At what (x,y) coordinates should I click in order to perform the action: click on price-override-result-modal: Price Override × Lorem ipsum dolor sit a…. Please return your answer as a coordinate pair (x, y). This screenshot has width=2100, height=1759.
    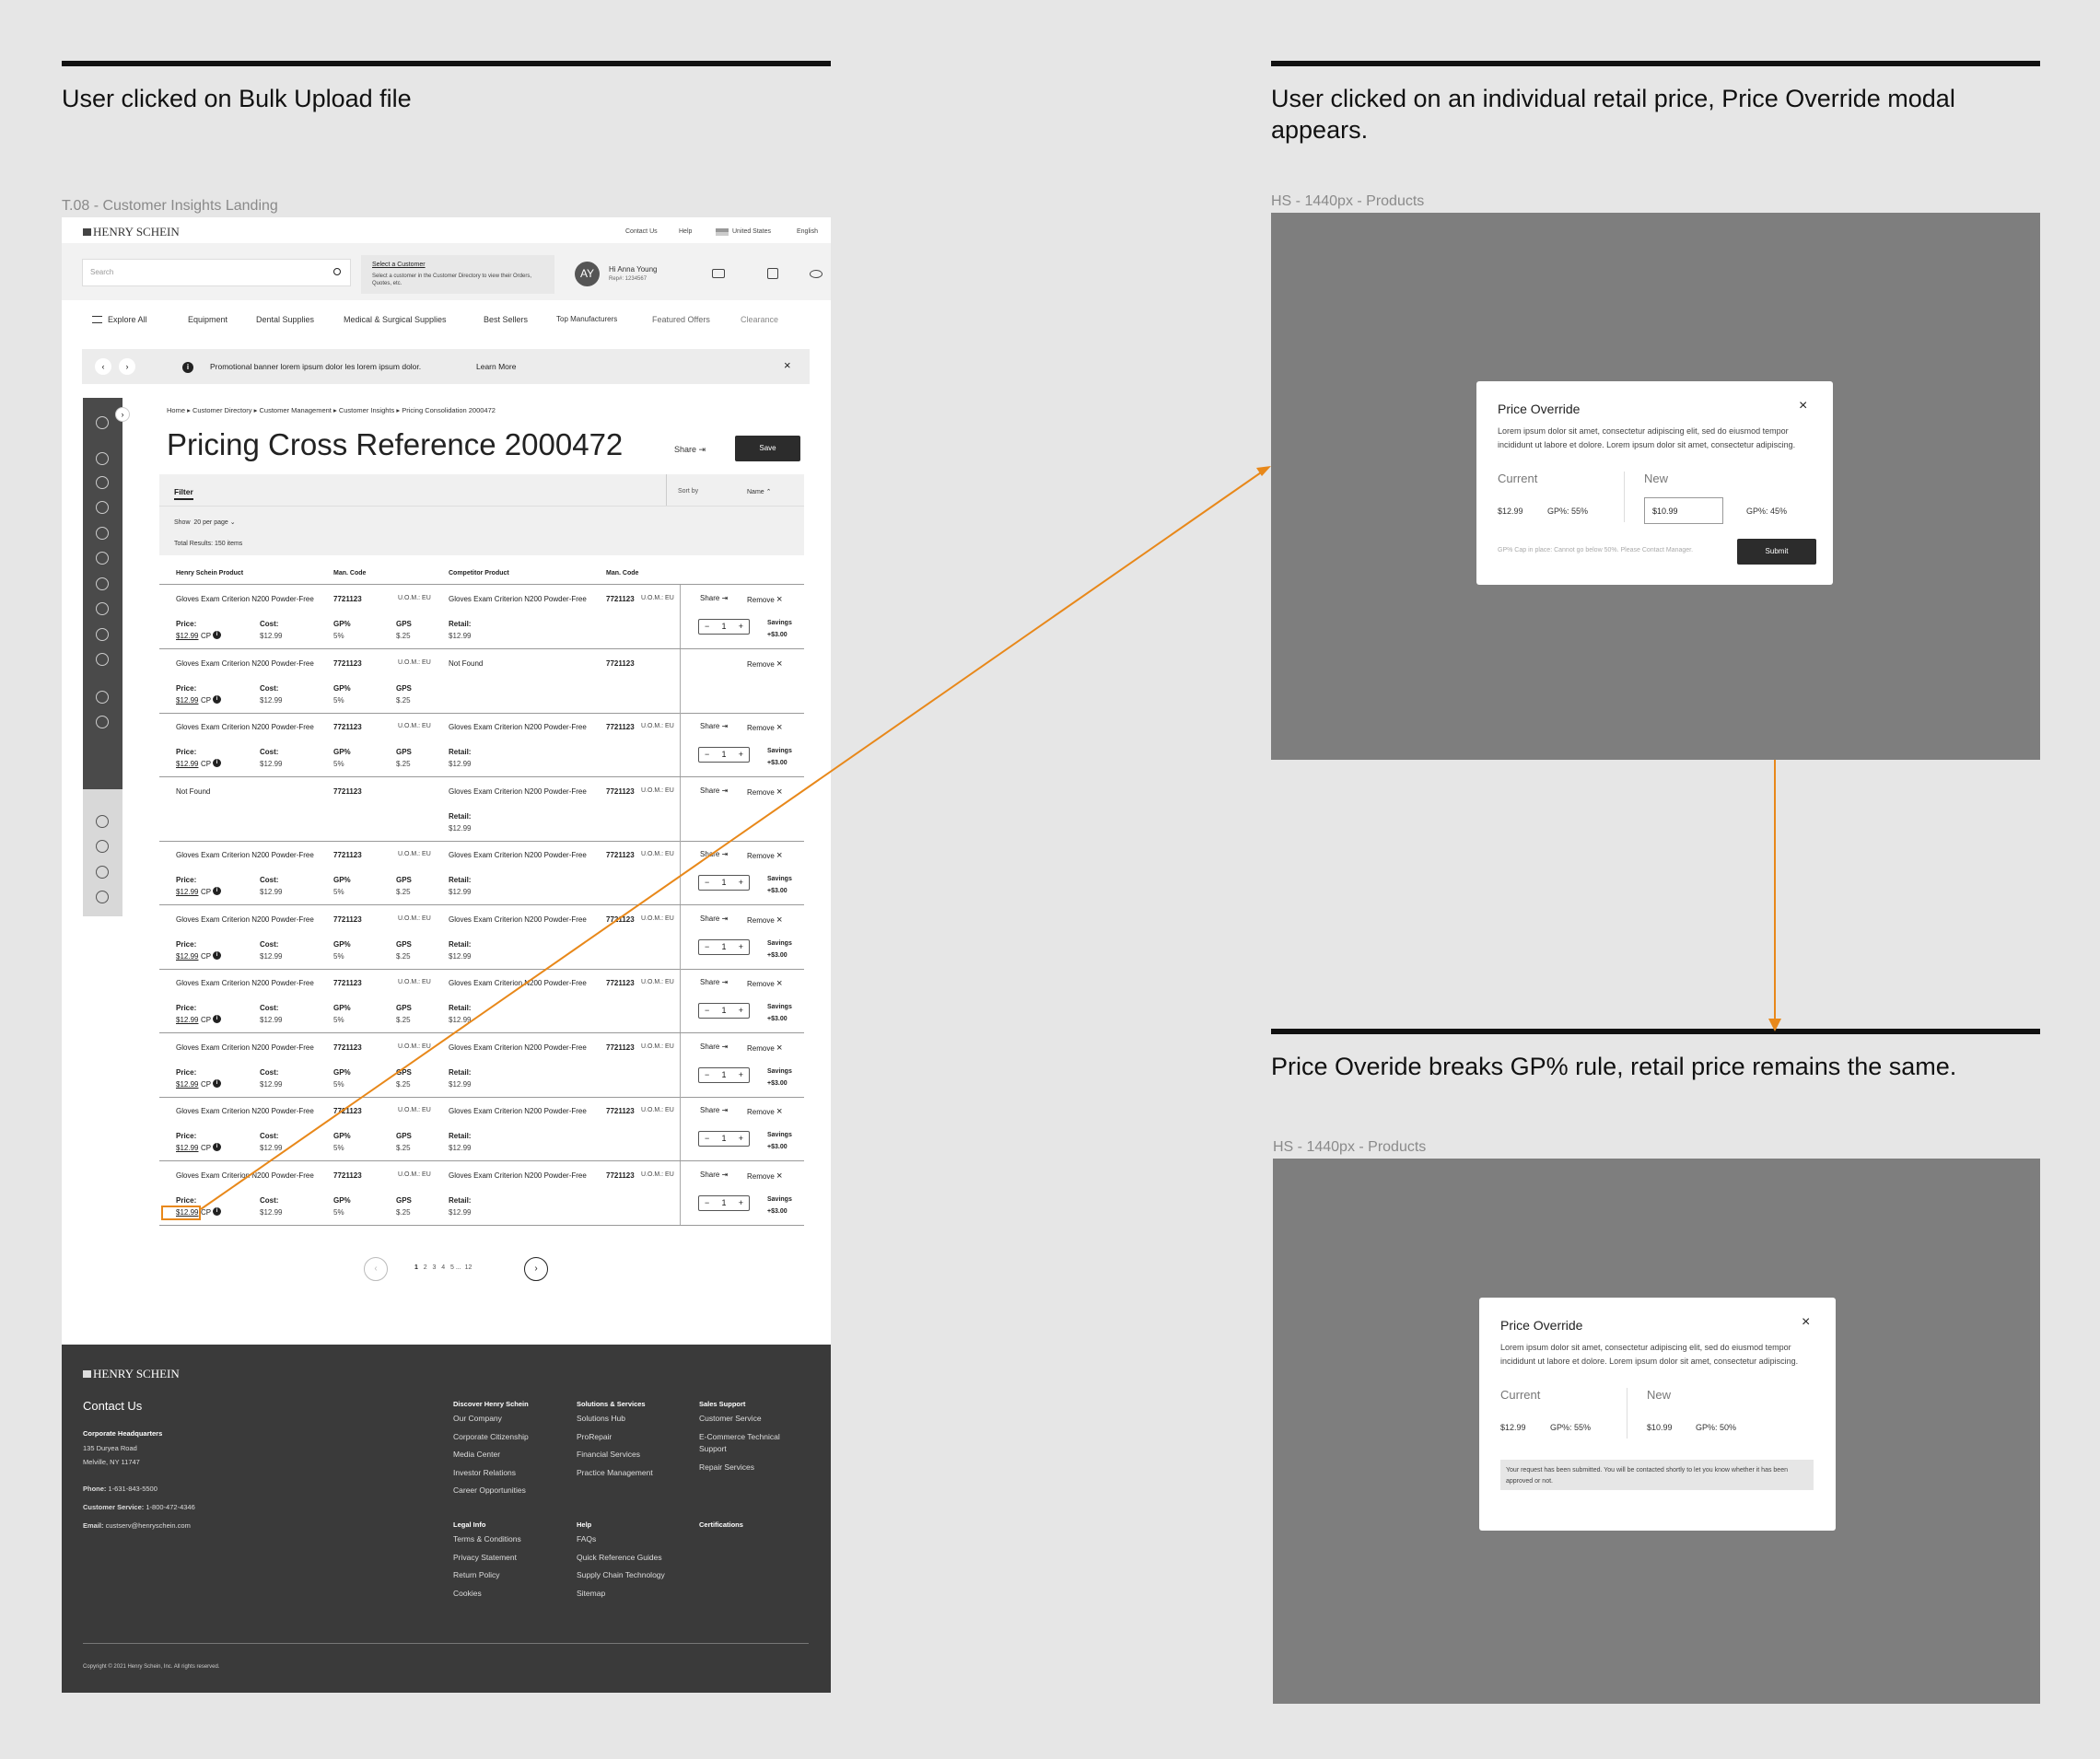
    Looking at the image, I should click on (1657, 1415).